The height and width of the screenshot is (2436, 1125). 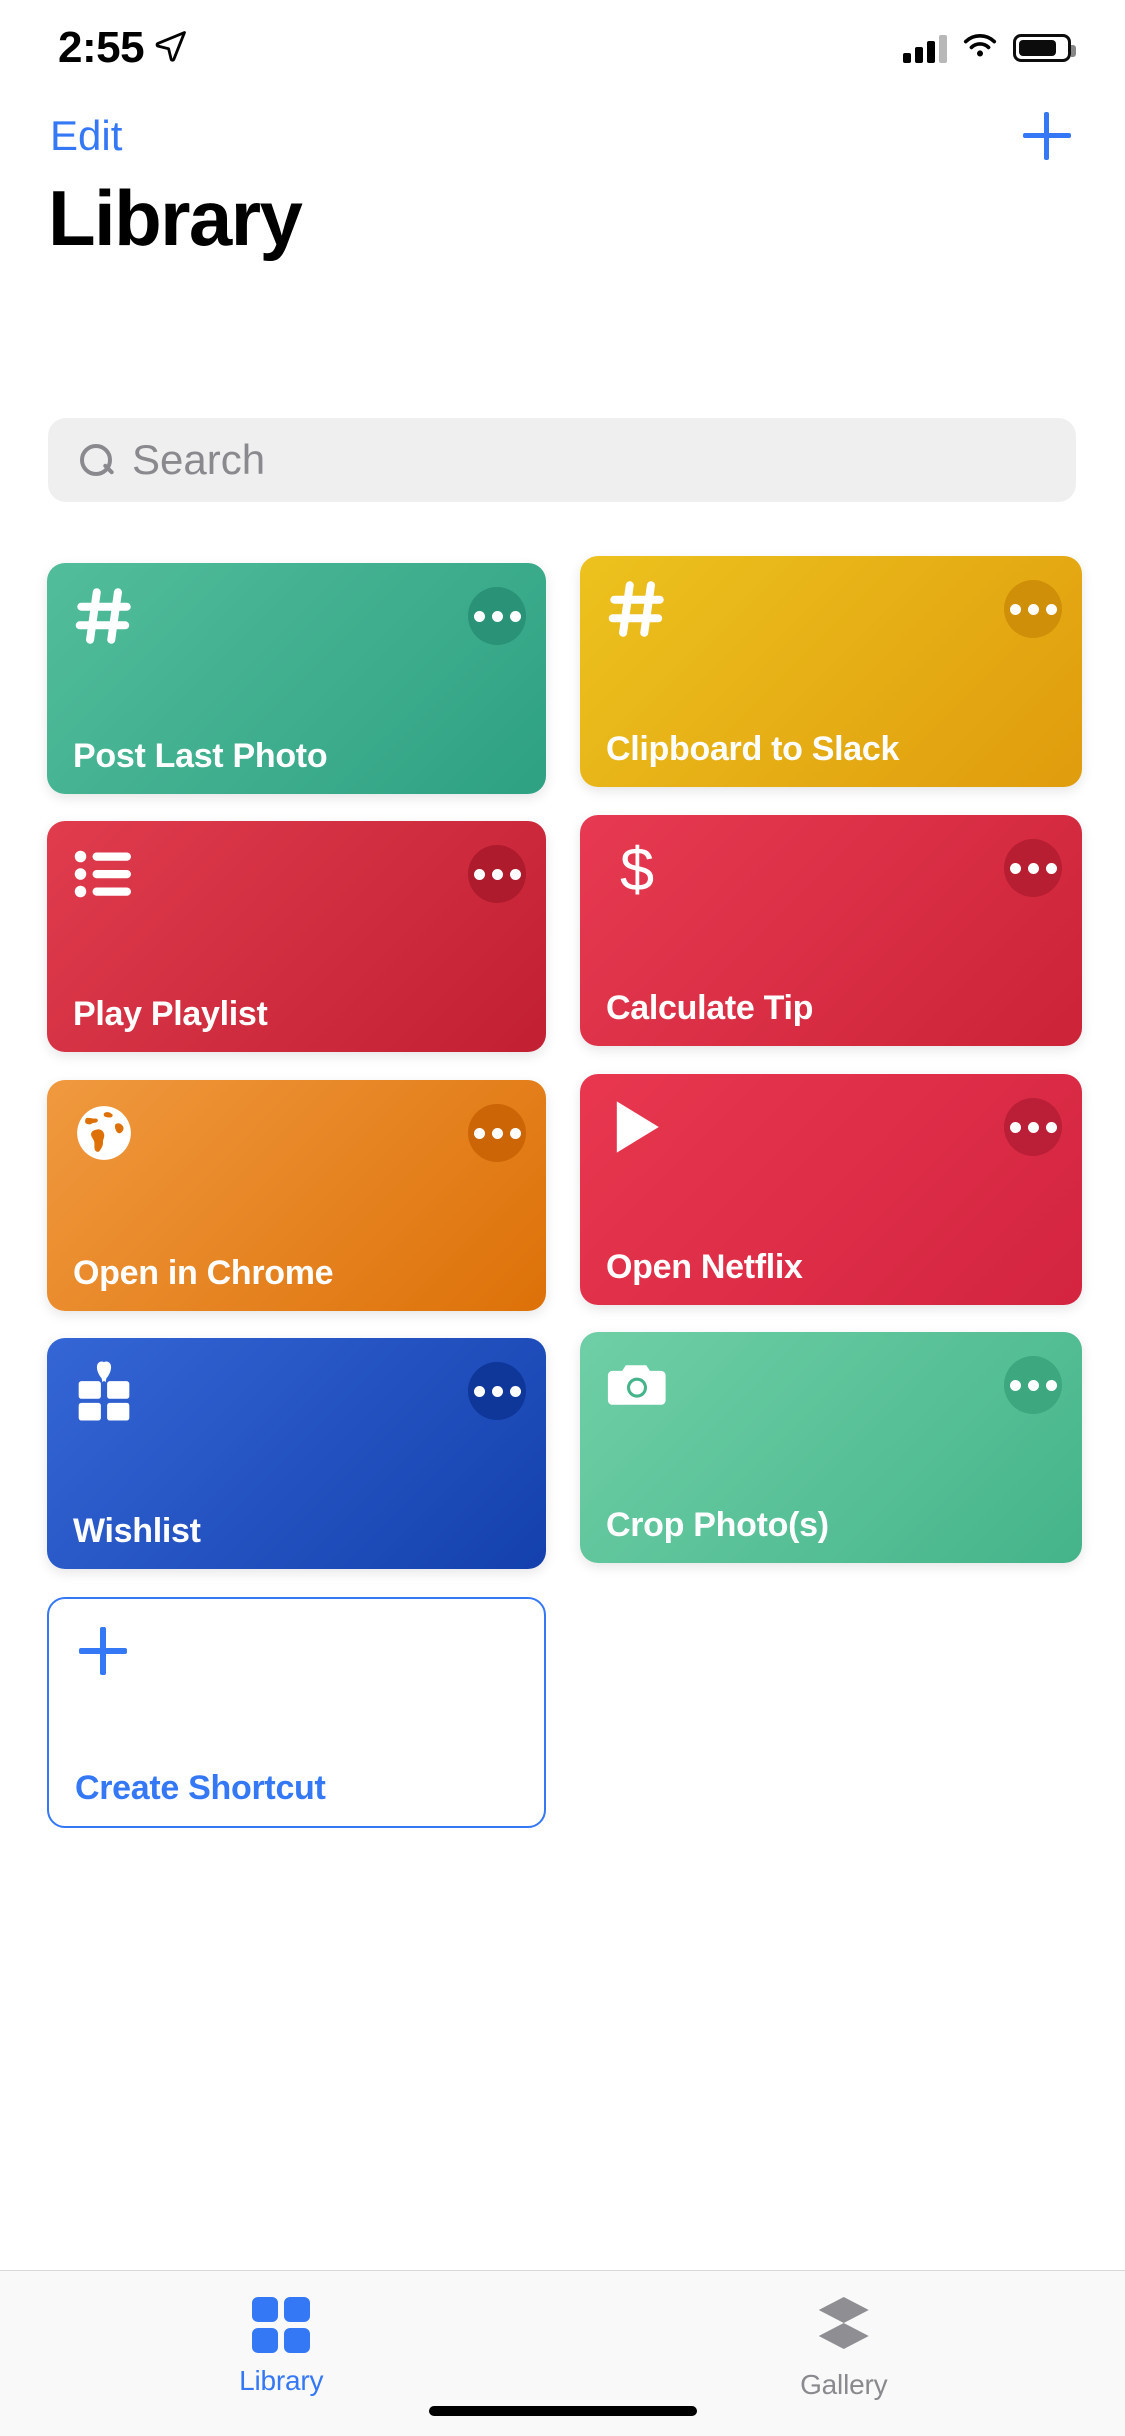 What do you see at coordinates (296, 1453) in the screenshot?
I see `shortcut-card: Wishlist` at bounding box center [296, 1453].